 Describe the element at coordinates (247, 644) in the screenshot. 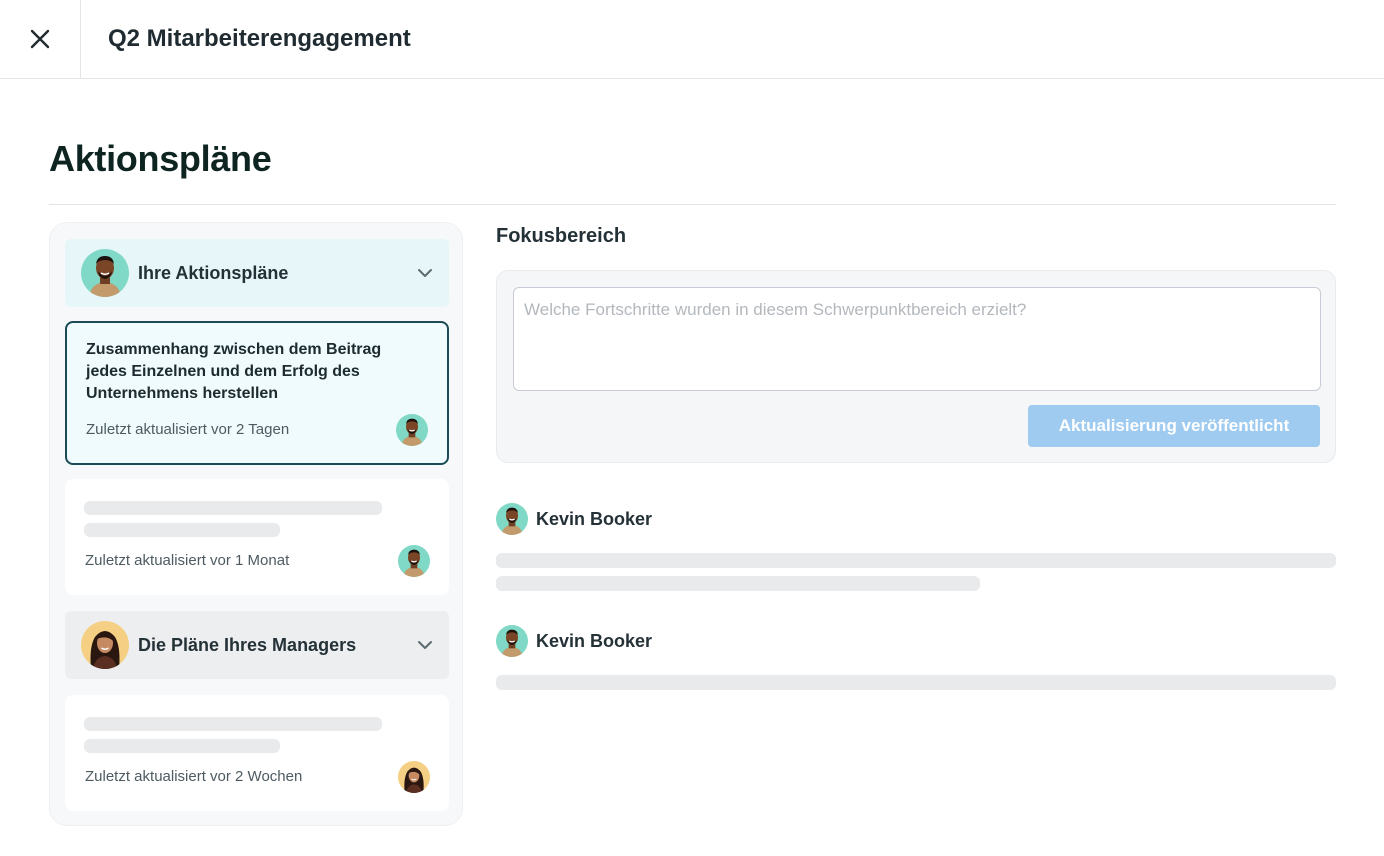

I see `group-label: Die Pläne Ihres Managers` at that location.